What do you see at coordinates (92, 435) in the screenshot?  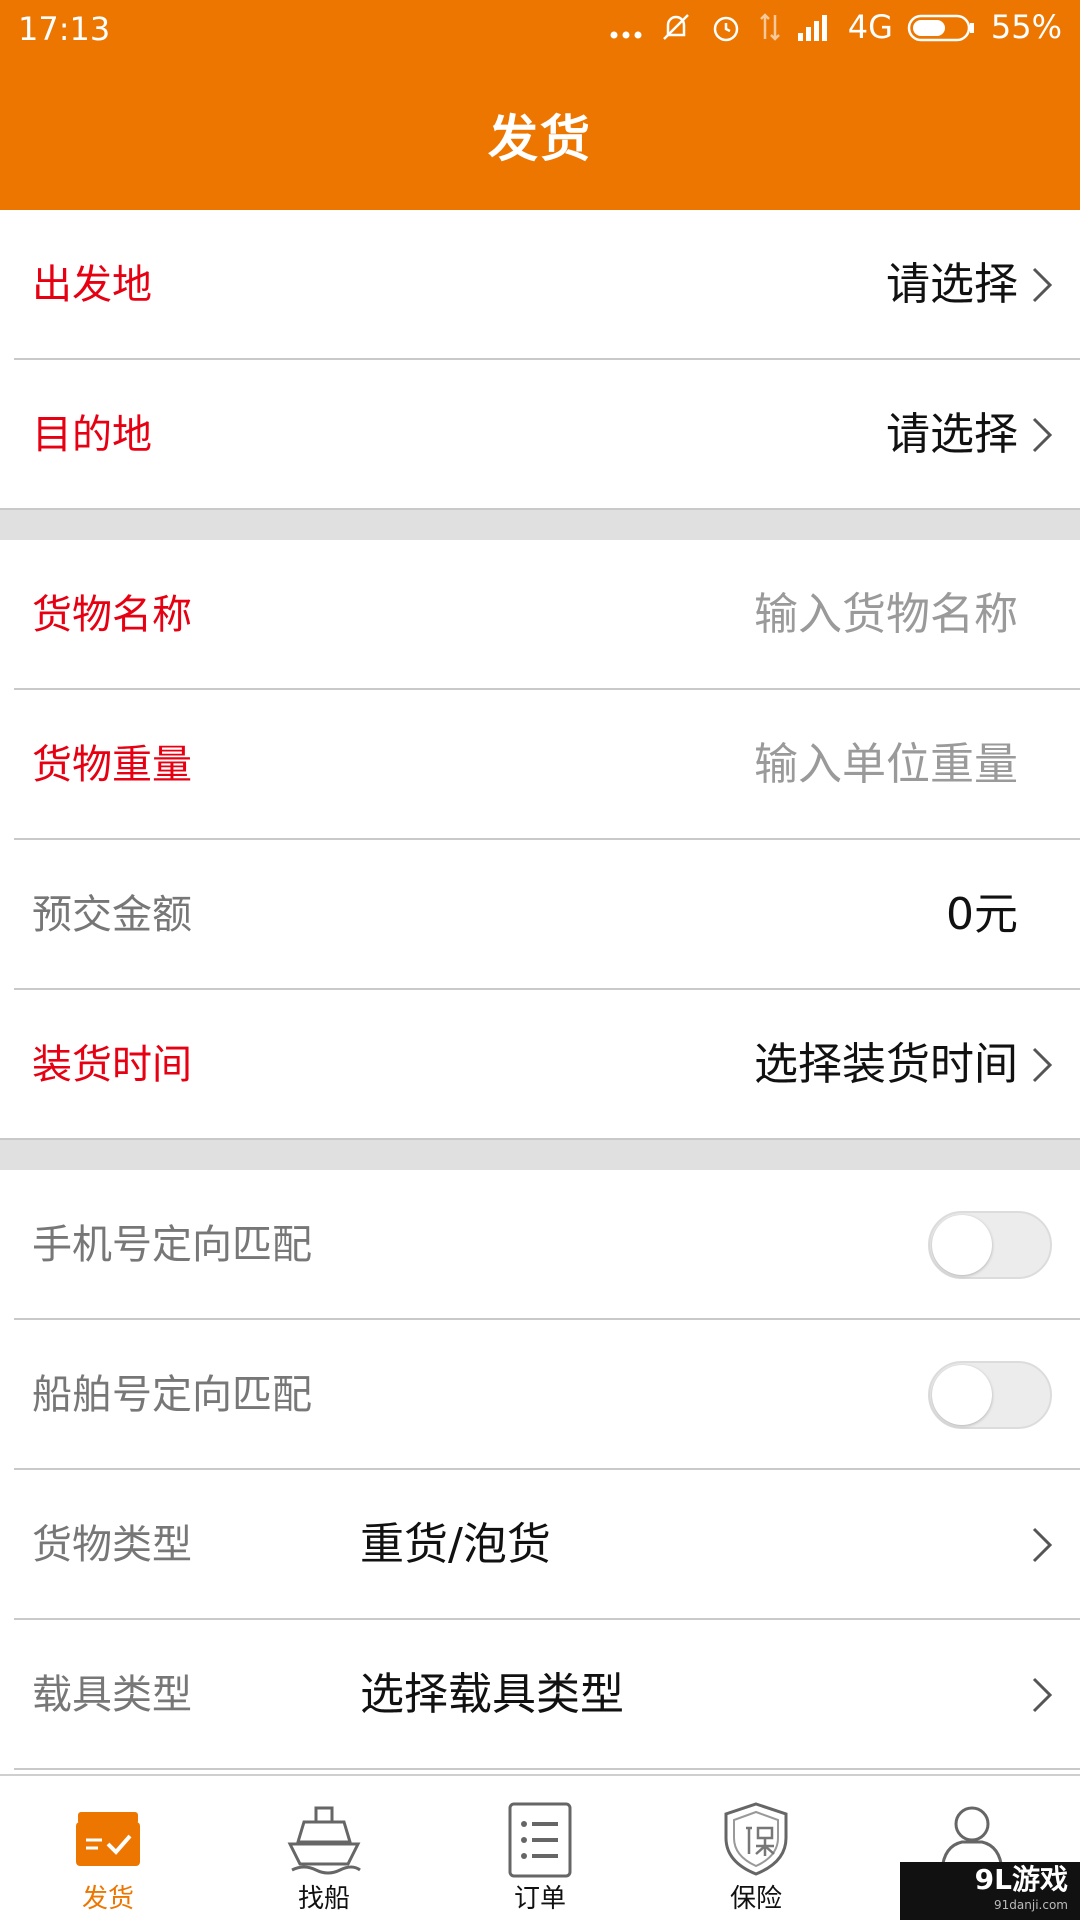 I see `destination-label: 目的地` at bounding box center [92, 435].